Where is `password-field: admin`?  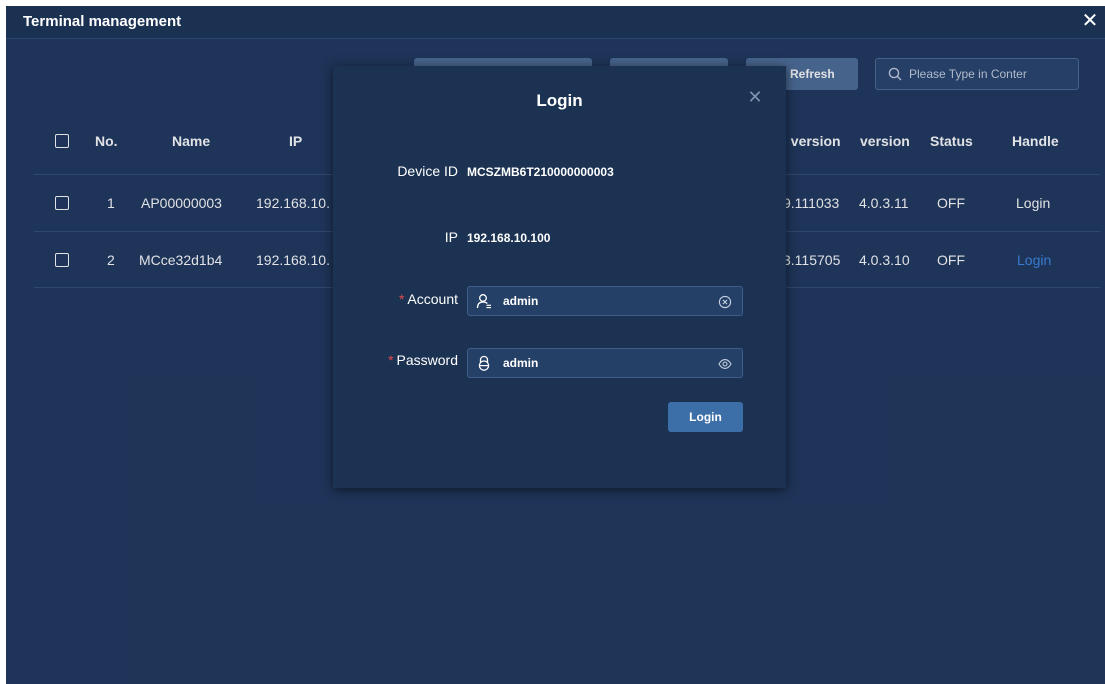 password-field: admin is located at coordinates (605, 363).